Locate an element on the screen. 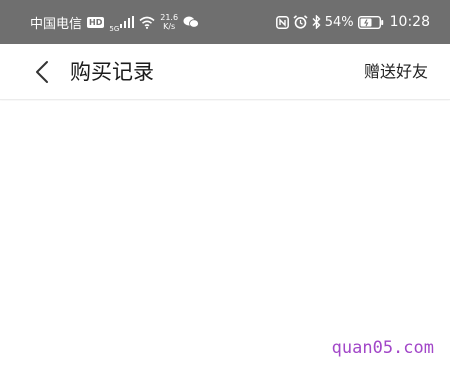  wifi-icon is located at coordinates (147, 22).